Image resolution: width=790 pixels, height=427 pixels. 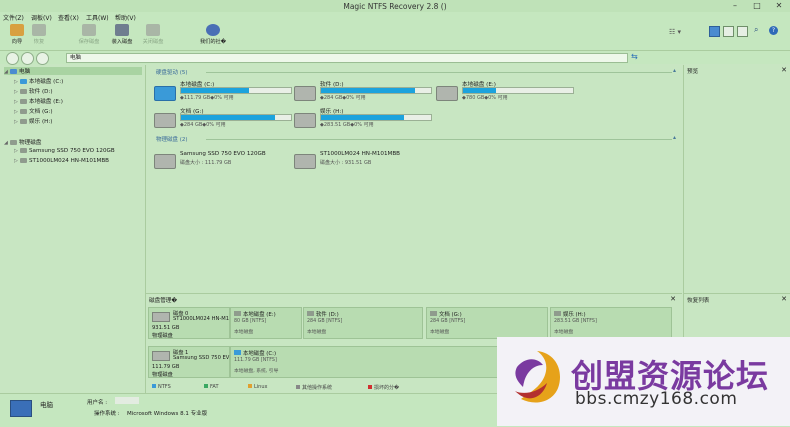 I want to click on drive-tile-e: 本地磁盘 (E:) ◆780 GB◆0% 可用, so click(x=506, y=93).